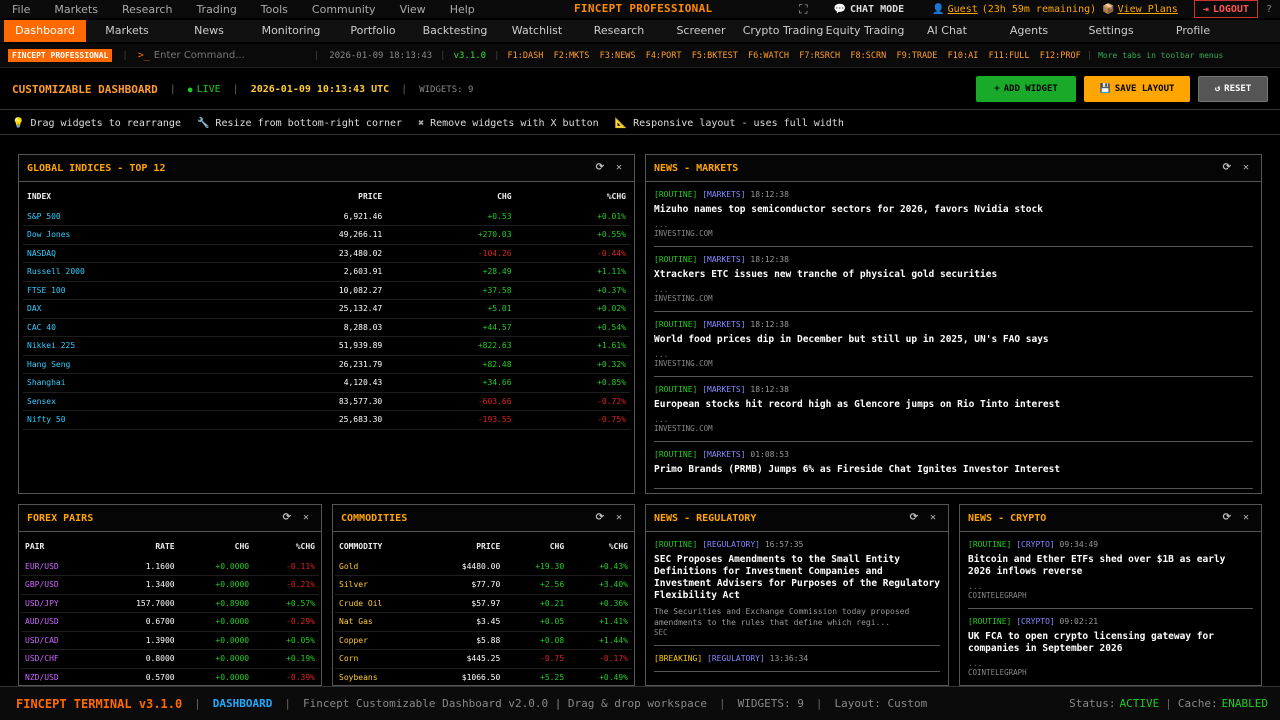 This screenshot has height=720, width=1280. Describe the element at coordinates (76, 9) in the screenshot. I see `menu-markets: Markets` at that location.